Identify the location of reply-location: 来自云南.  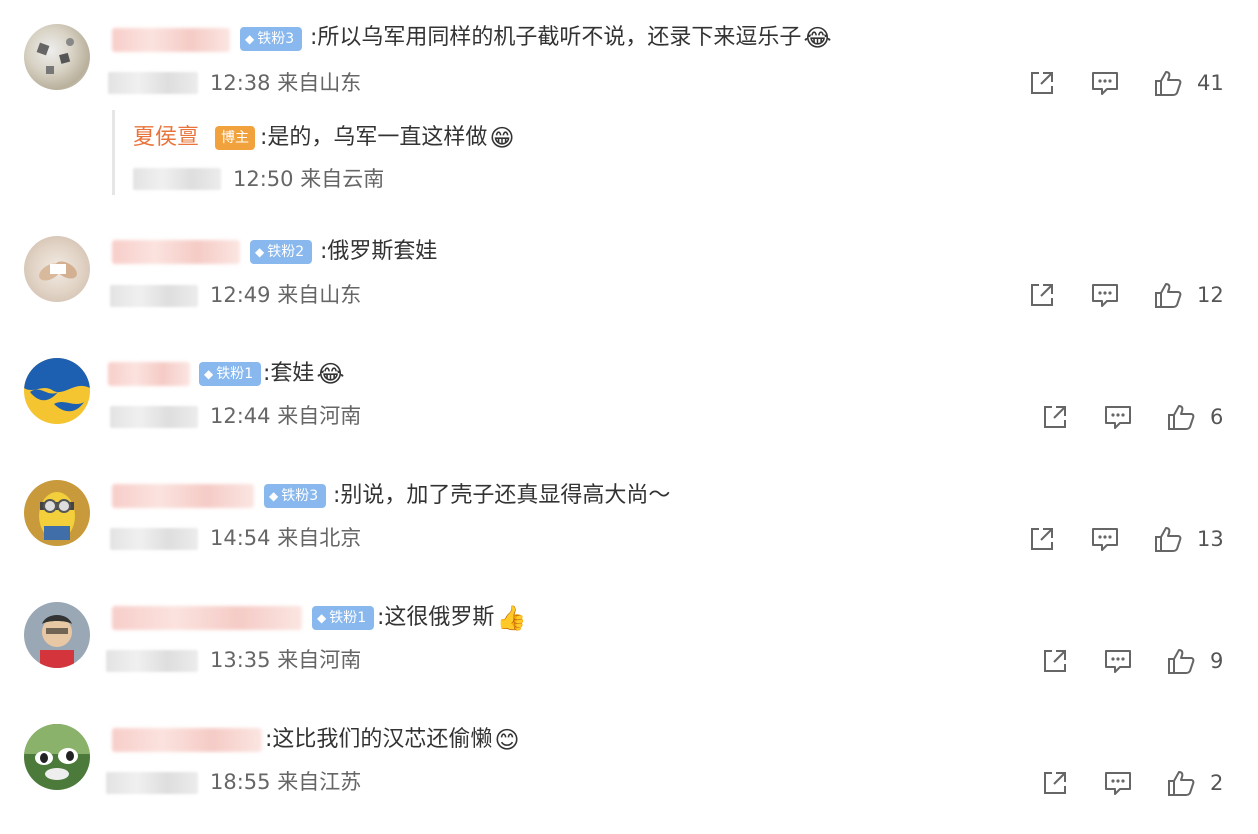
(342, 179).